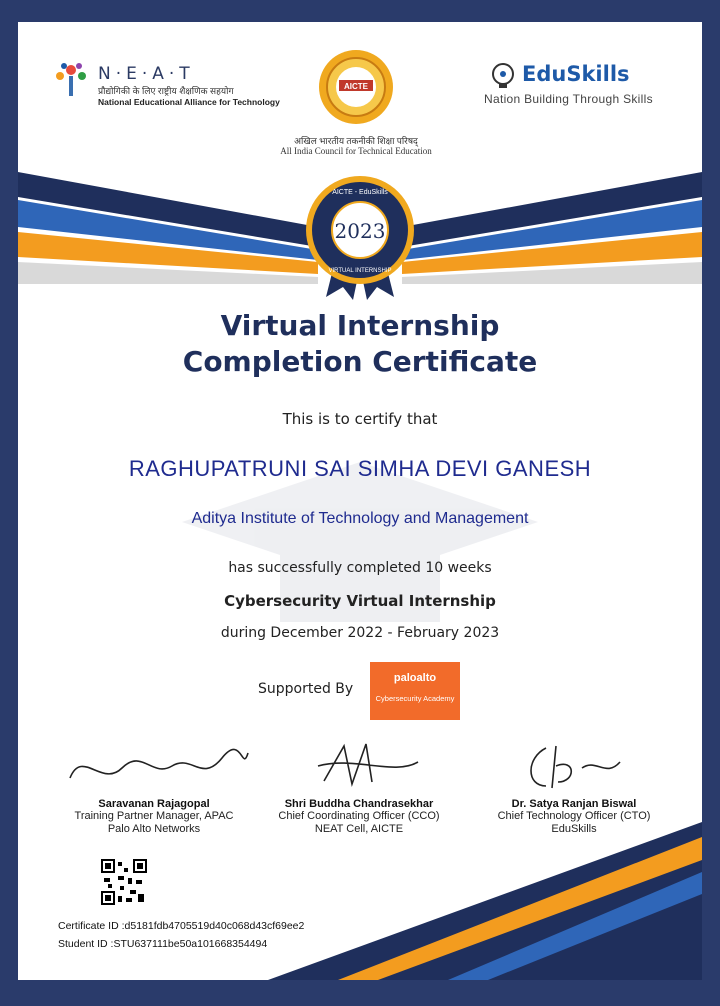 This screenshot has width=720, height=1006. What do you see at coordinates (163, 944) in the screenshot?
I see `student-id: Student ID :STU637111be50a101668354494` at bounding box center [163, 944].